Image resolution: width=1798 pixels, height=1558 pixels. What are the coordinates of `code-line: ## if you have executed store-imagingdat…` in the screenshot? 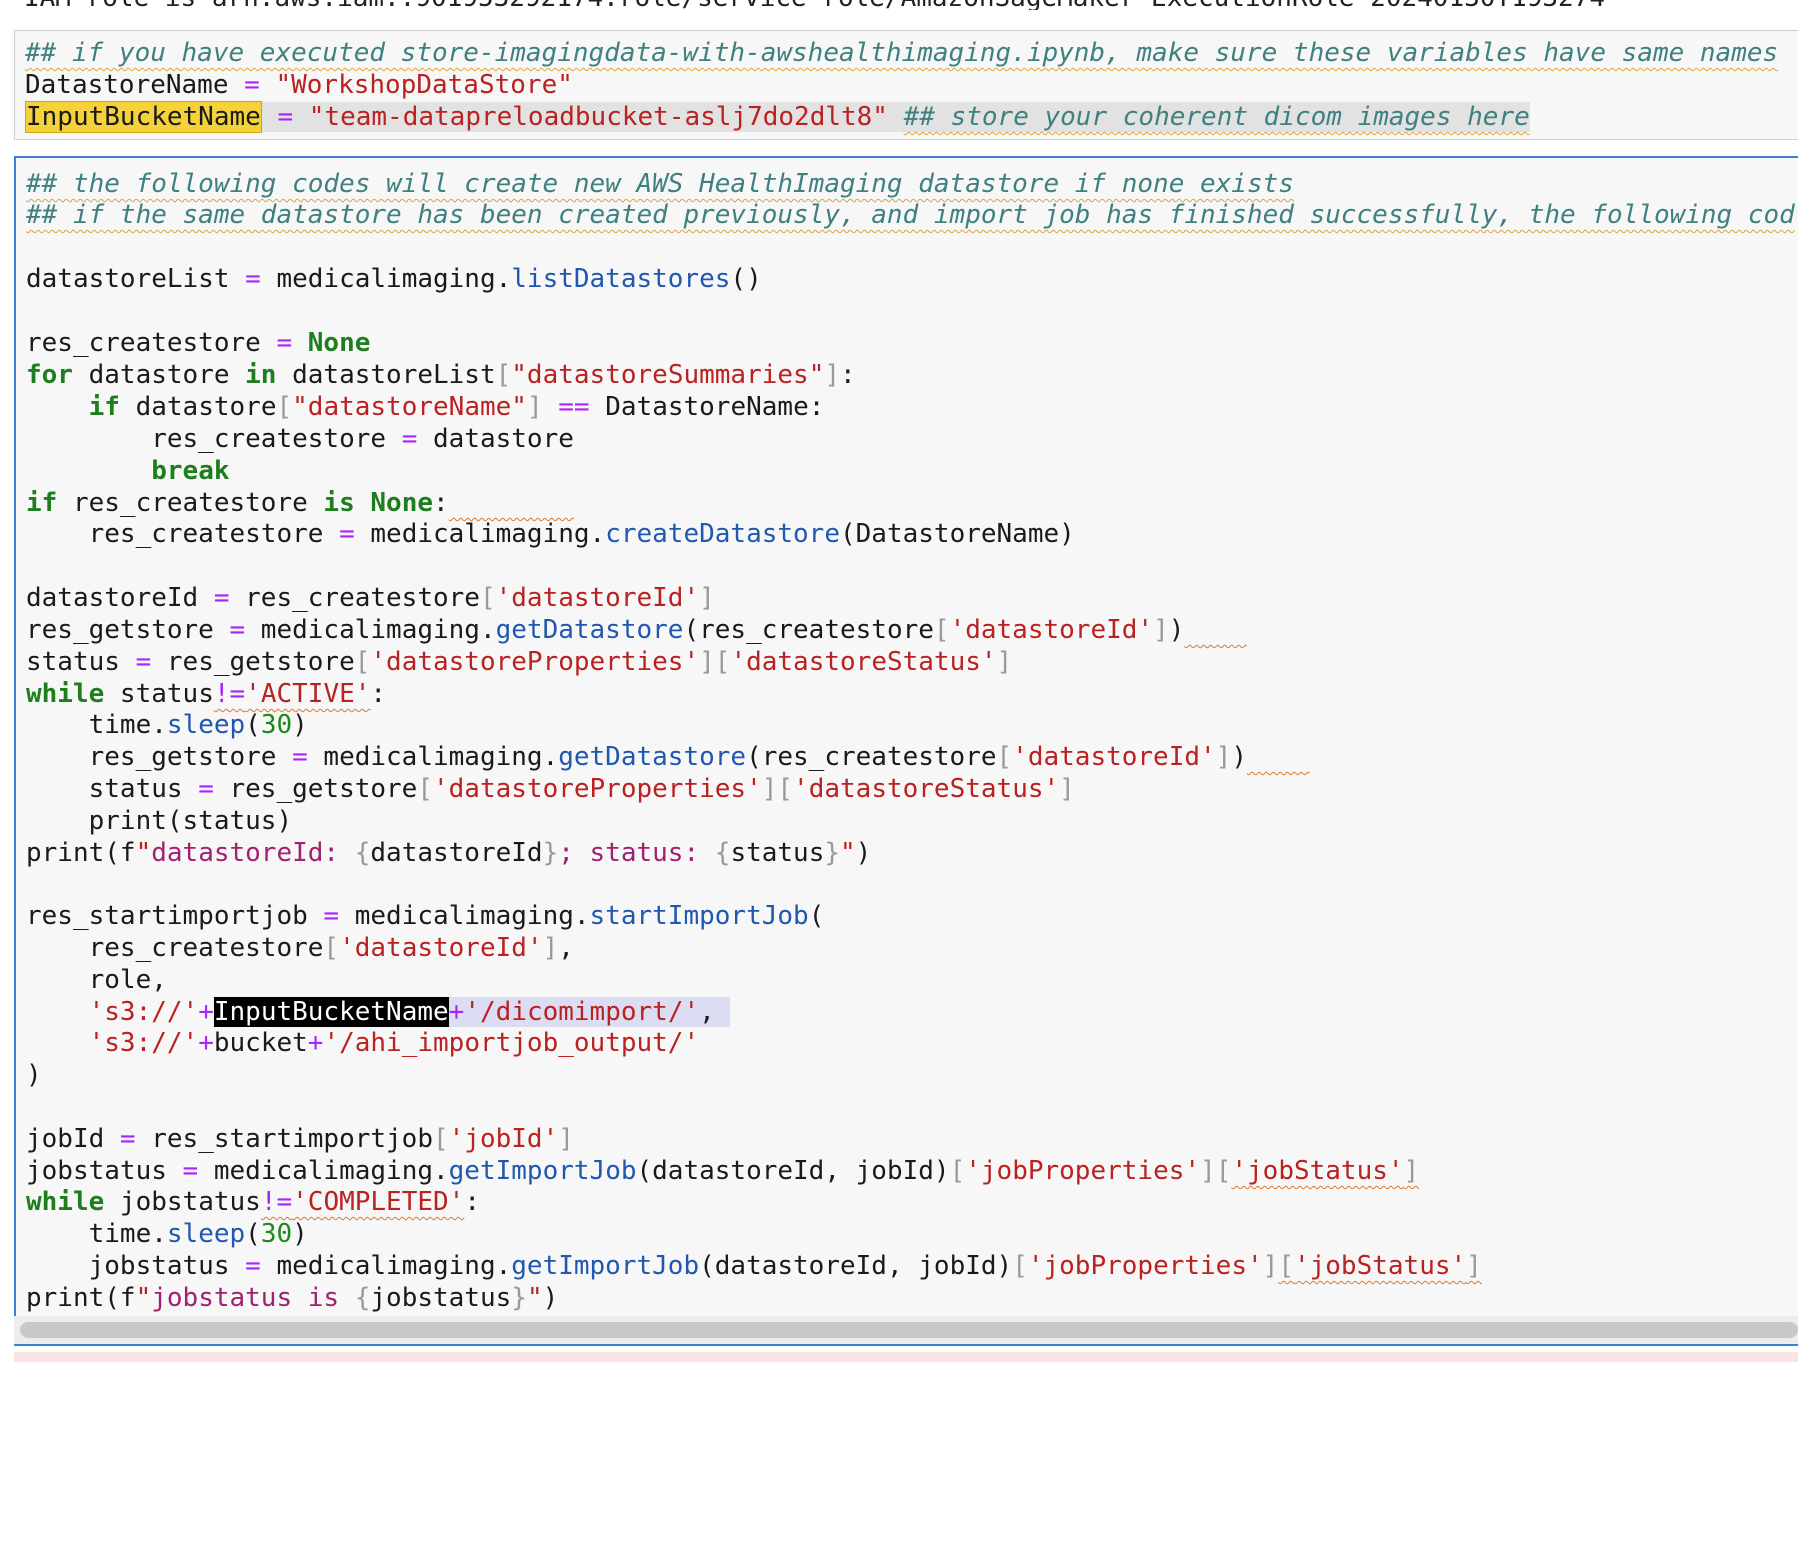 It's located at (902, 53).